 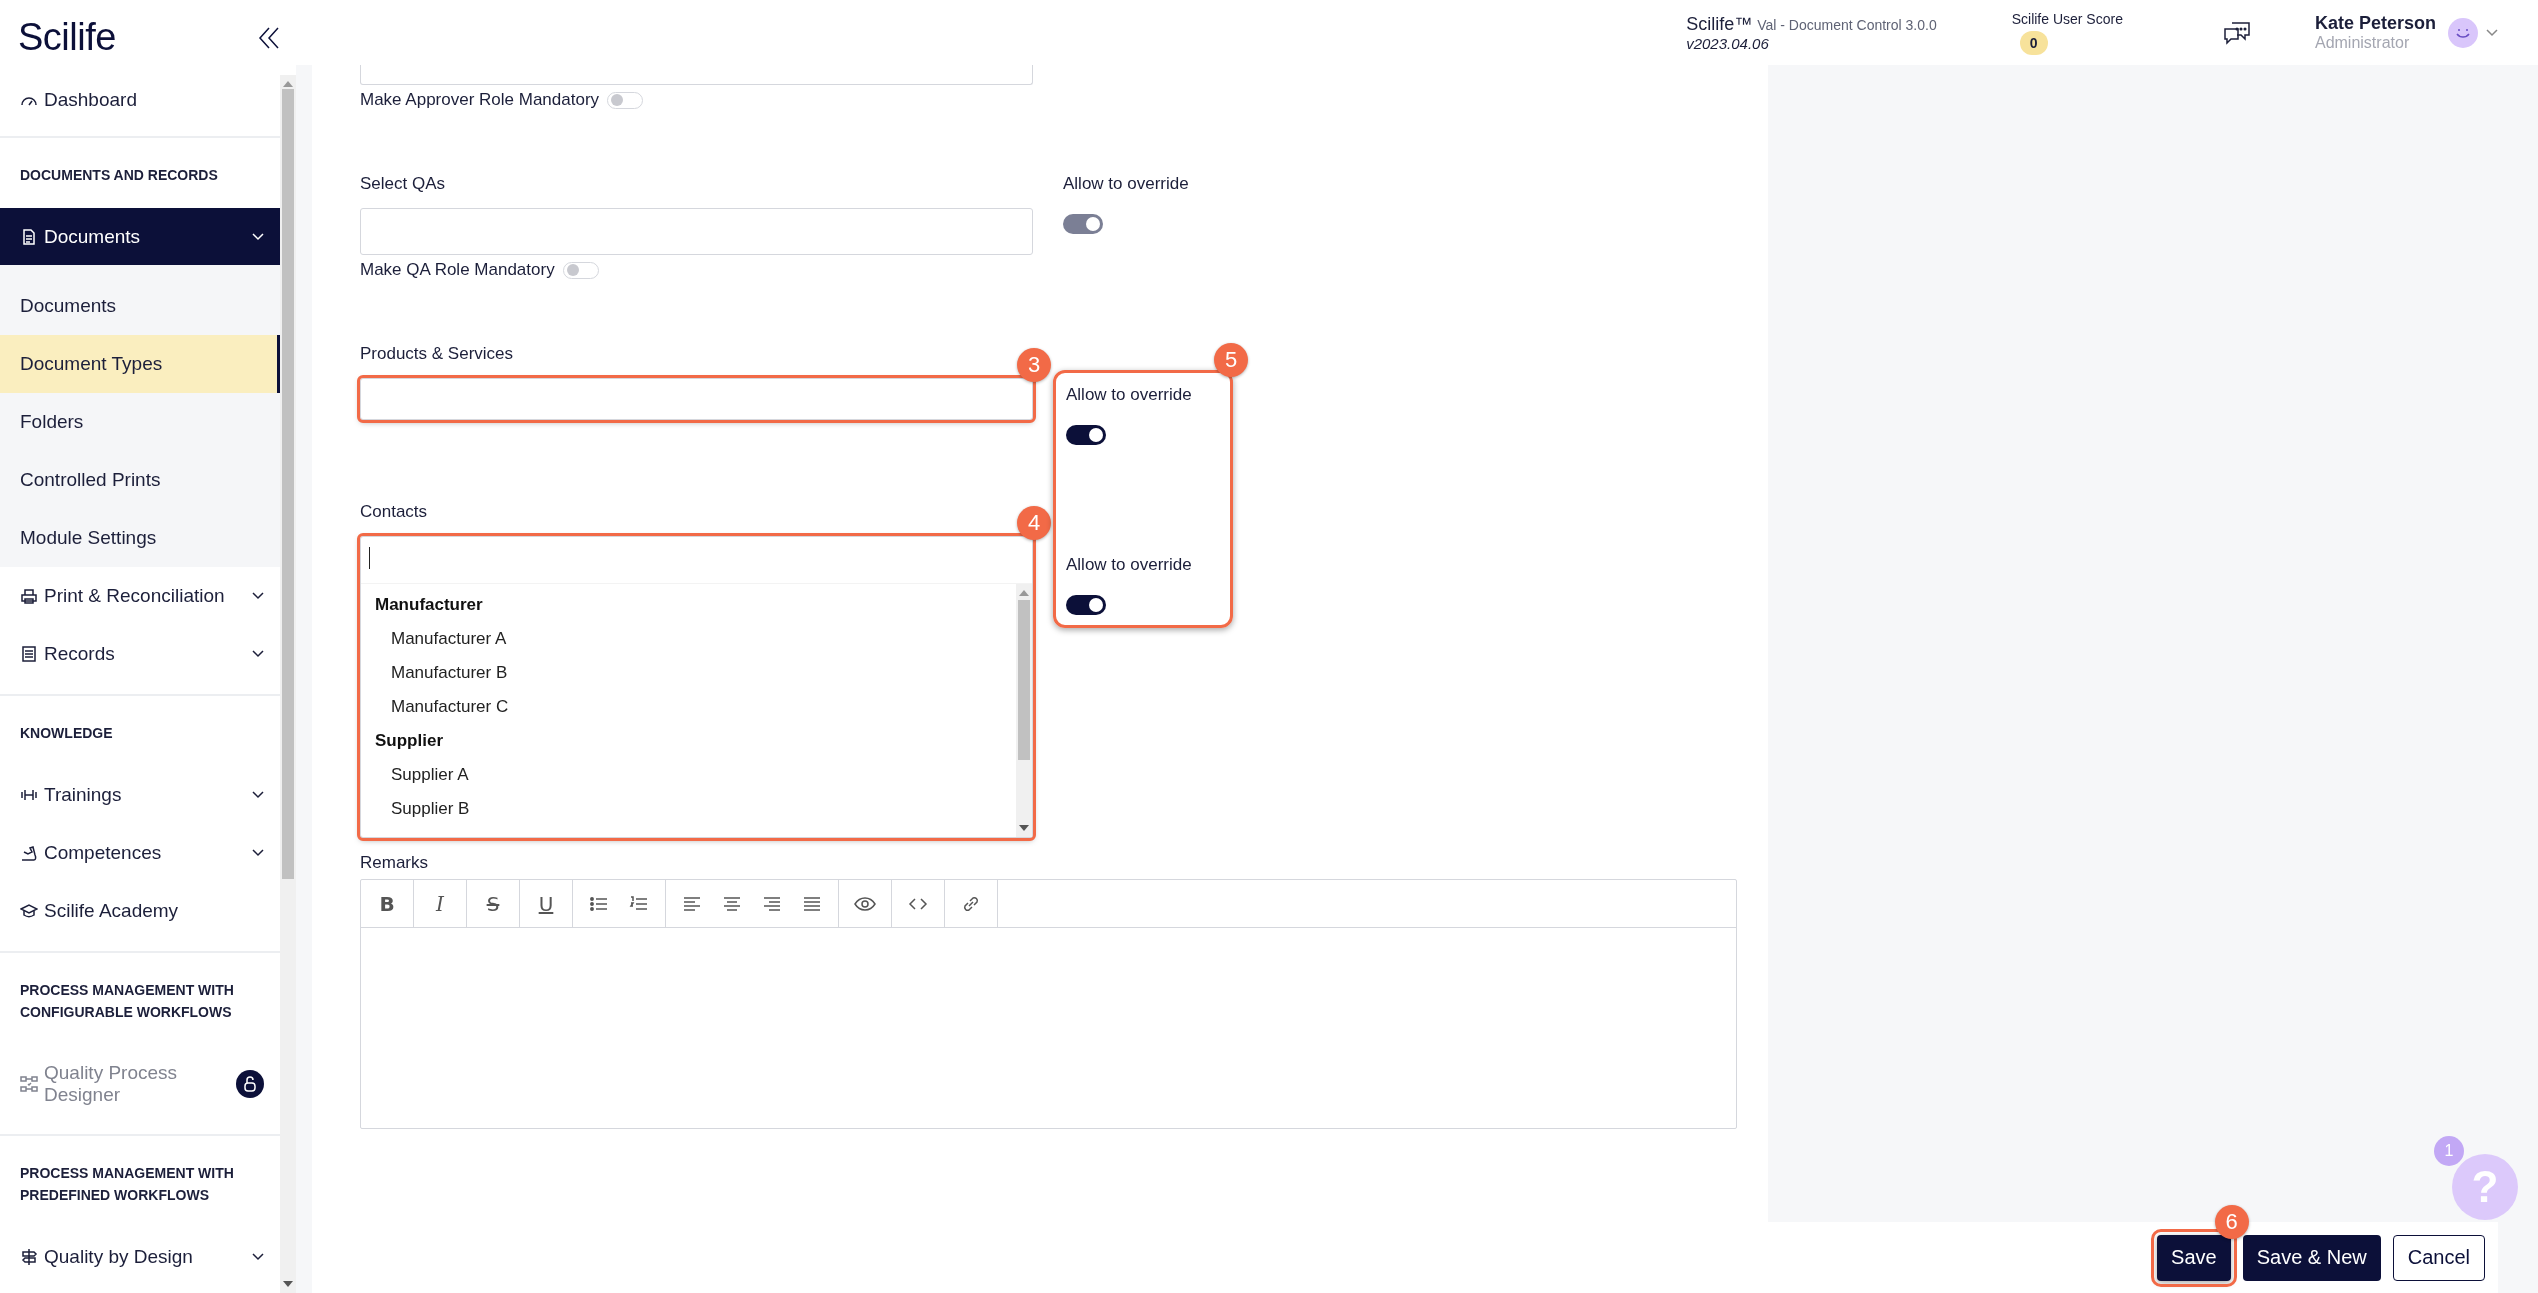 I want to click on chat-icon, so click(x=2236, y=32).